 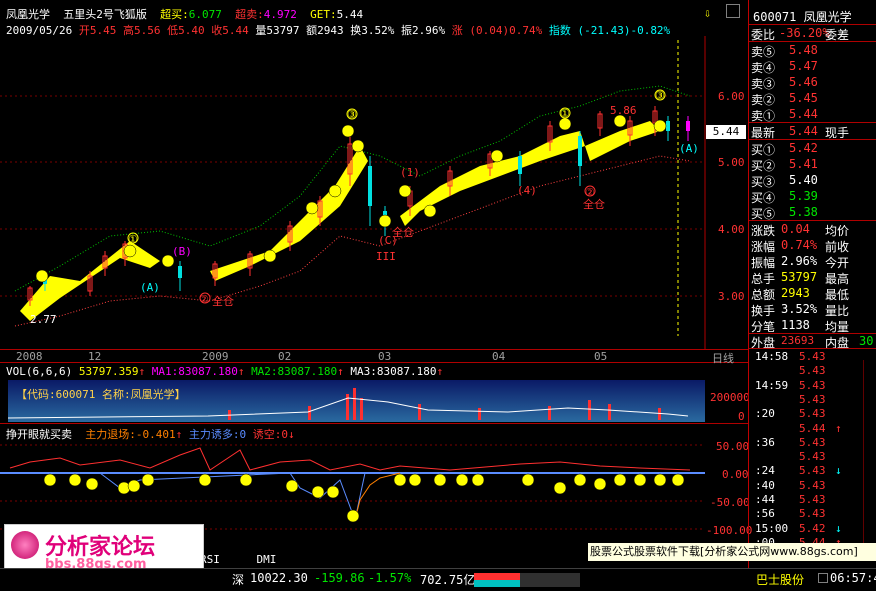 I want to click on price-axis-label: 5.00, so click(x=731, y=162).